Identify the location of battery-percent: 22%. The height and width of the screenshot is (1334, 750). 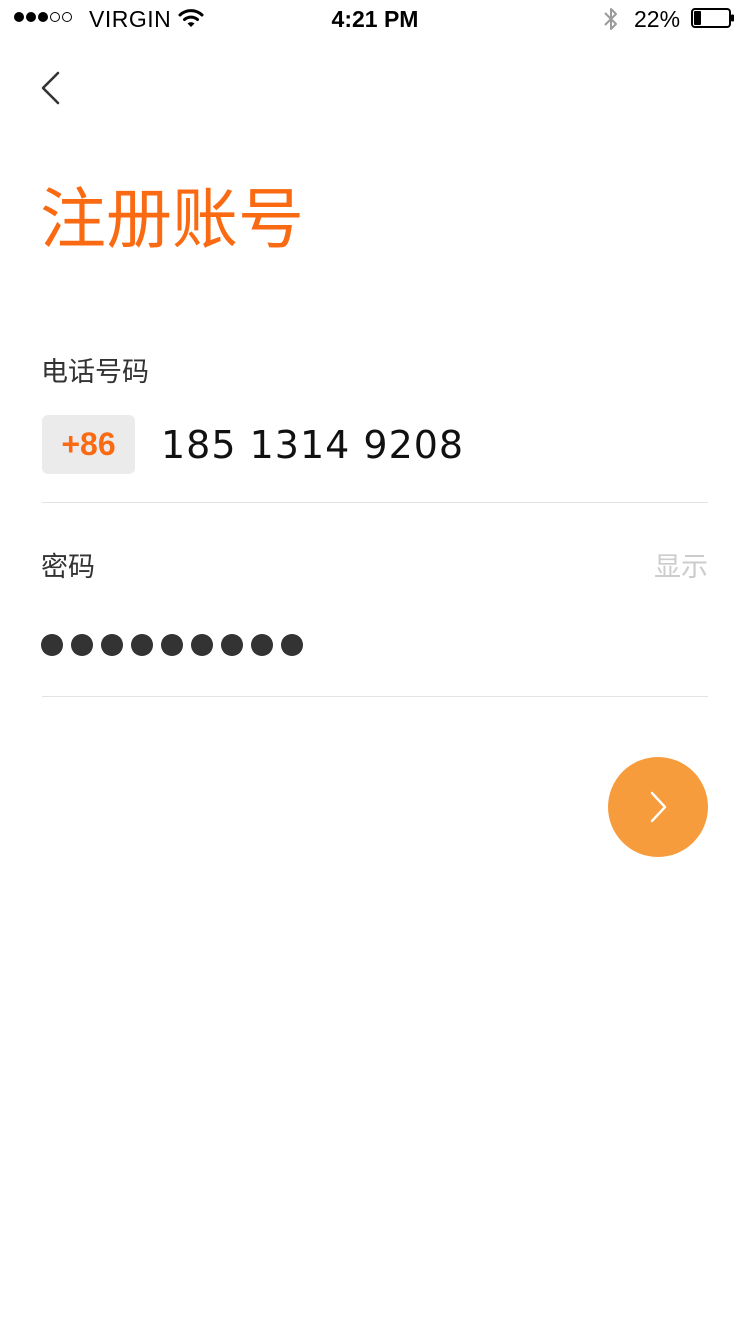
(657, 19).